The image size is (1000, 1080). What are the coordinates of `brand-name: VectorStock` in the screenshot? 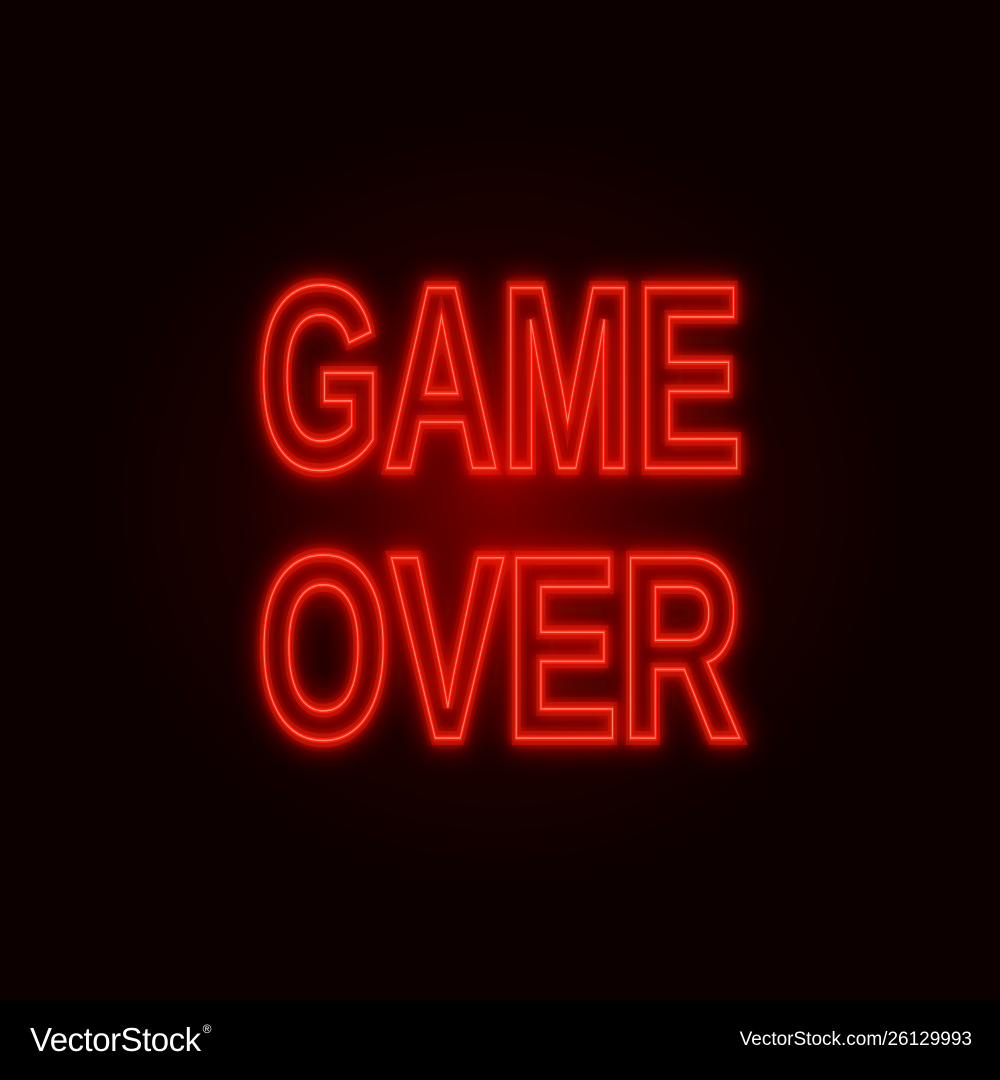 It's located at (115, 1039).